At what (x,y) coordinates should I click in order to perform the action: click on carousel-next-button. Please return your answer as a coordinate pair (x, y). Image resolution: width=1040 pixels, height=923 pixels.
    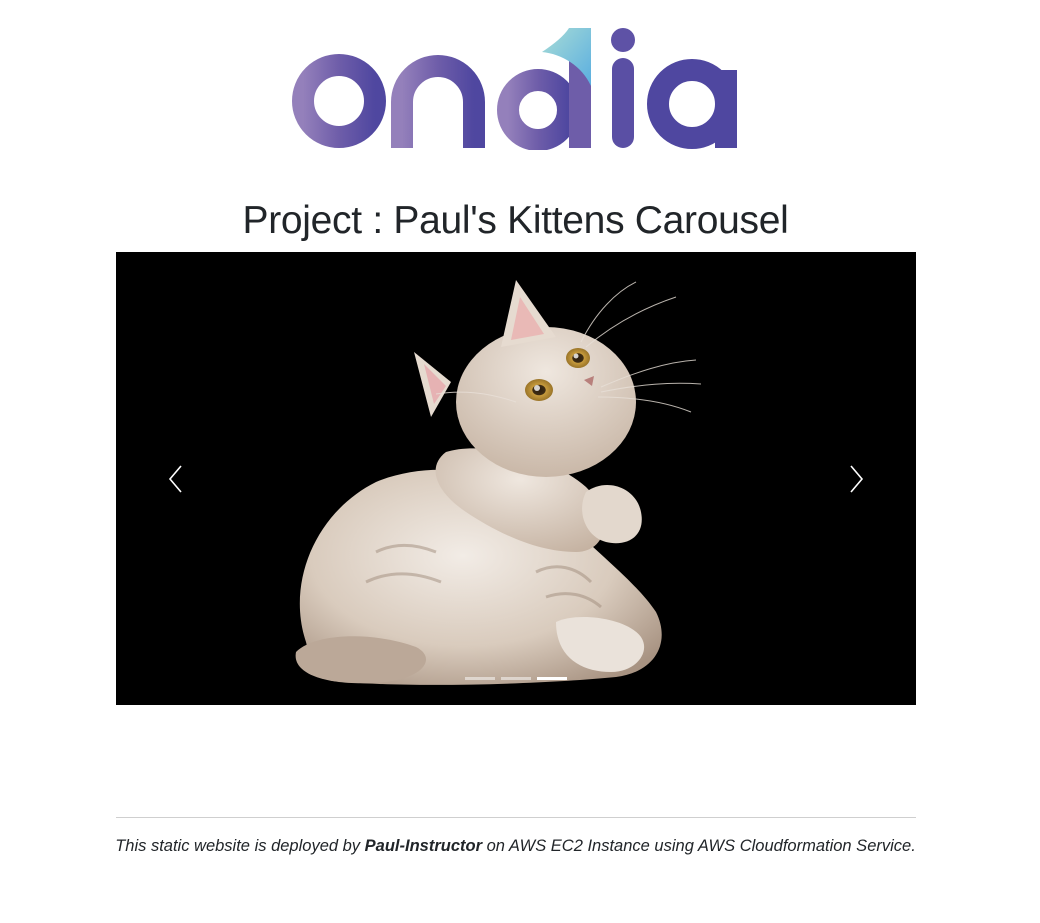
    Looking at the image, I should click on (856, 478).